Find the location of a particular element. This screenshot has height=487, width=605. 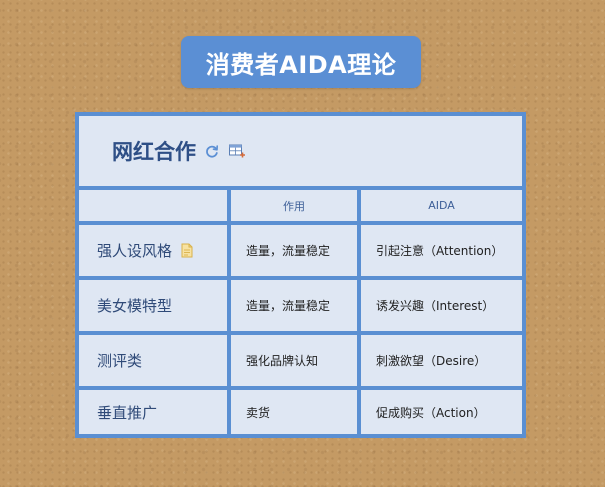

column-header-empty is located at coordinates (153, 205).